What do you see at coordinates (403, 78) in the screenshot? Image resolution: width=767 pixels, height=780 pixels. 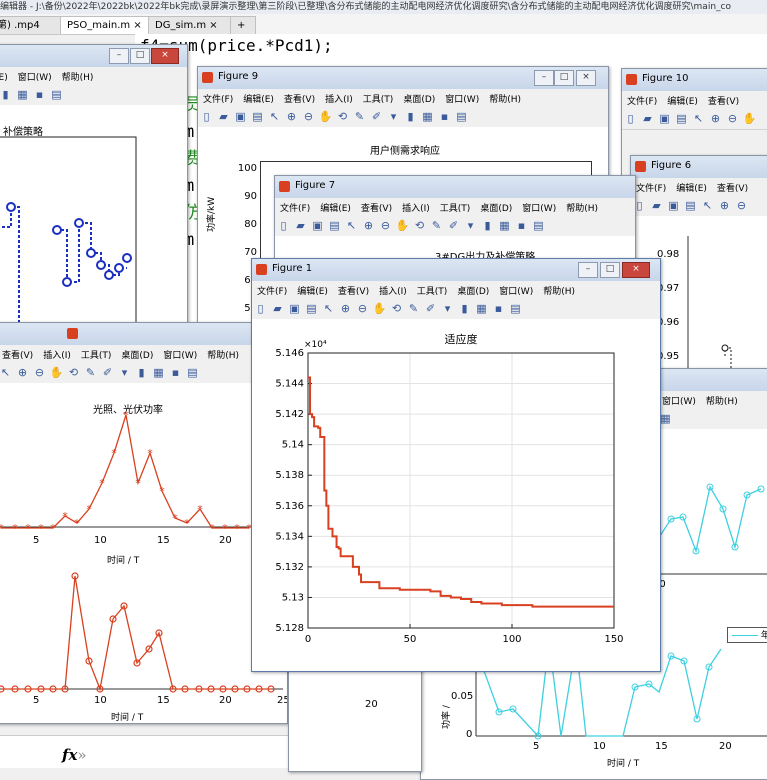 I see `title-bar: Figure 9 – □ ×` at bounding box center [403, 78].